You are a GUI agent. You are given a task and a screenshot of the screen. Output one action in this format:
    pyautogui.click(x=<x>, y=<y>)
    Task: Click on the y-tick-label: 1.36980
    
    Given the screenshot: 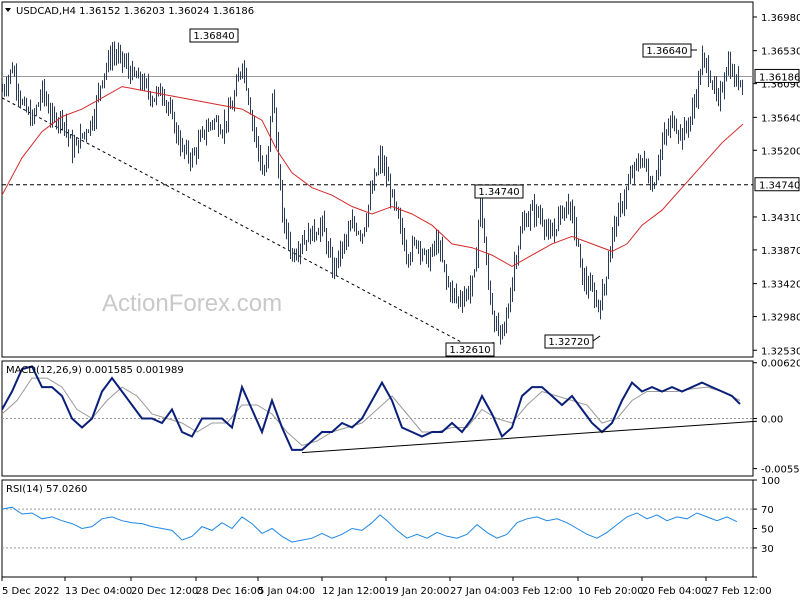 What is the action you would take?
    pyautogui.click(x=780, y=18)
    